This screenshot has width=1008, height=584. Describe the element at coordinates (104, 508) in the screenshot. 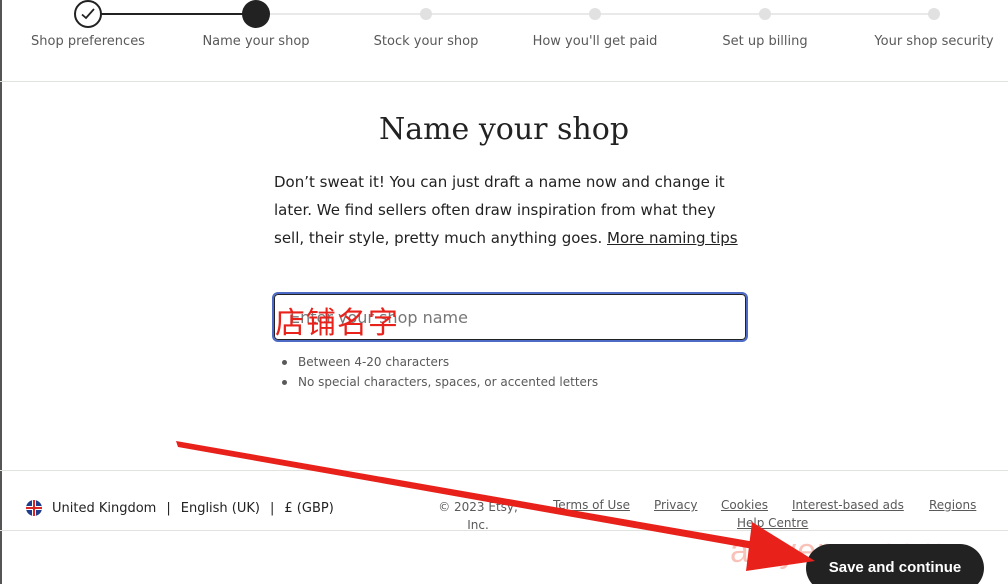

I see `locale-country: United Kingdom` at that location.